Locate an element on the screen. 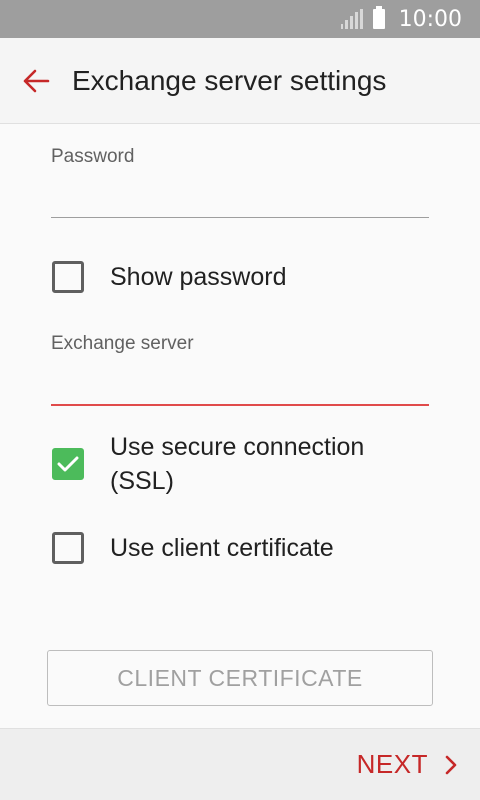  back-arrow-icon is located at coordinates (36, 81).